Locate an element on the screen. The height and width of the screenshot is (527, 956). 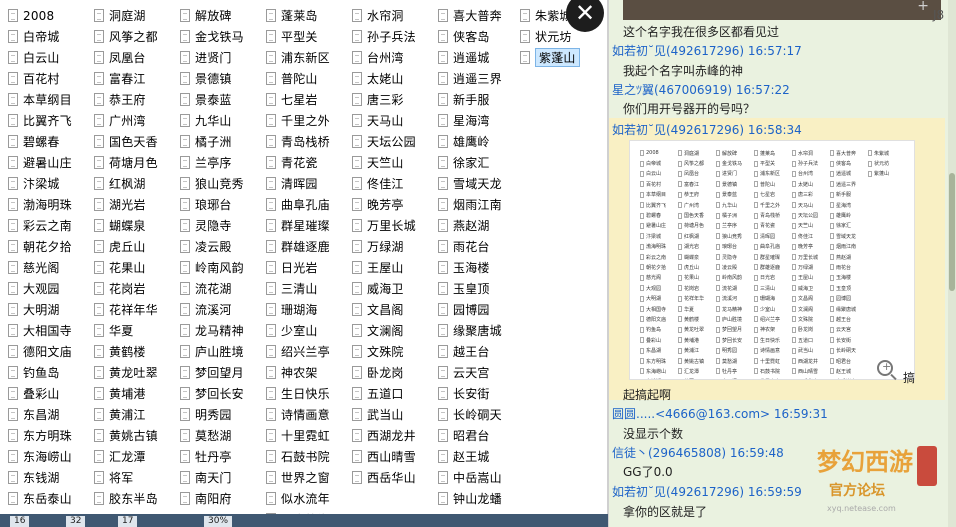
file-item: 景德镇 is located at coordinates (223, 78).